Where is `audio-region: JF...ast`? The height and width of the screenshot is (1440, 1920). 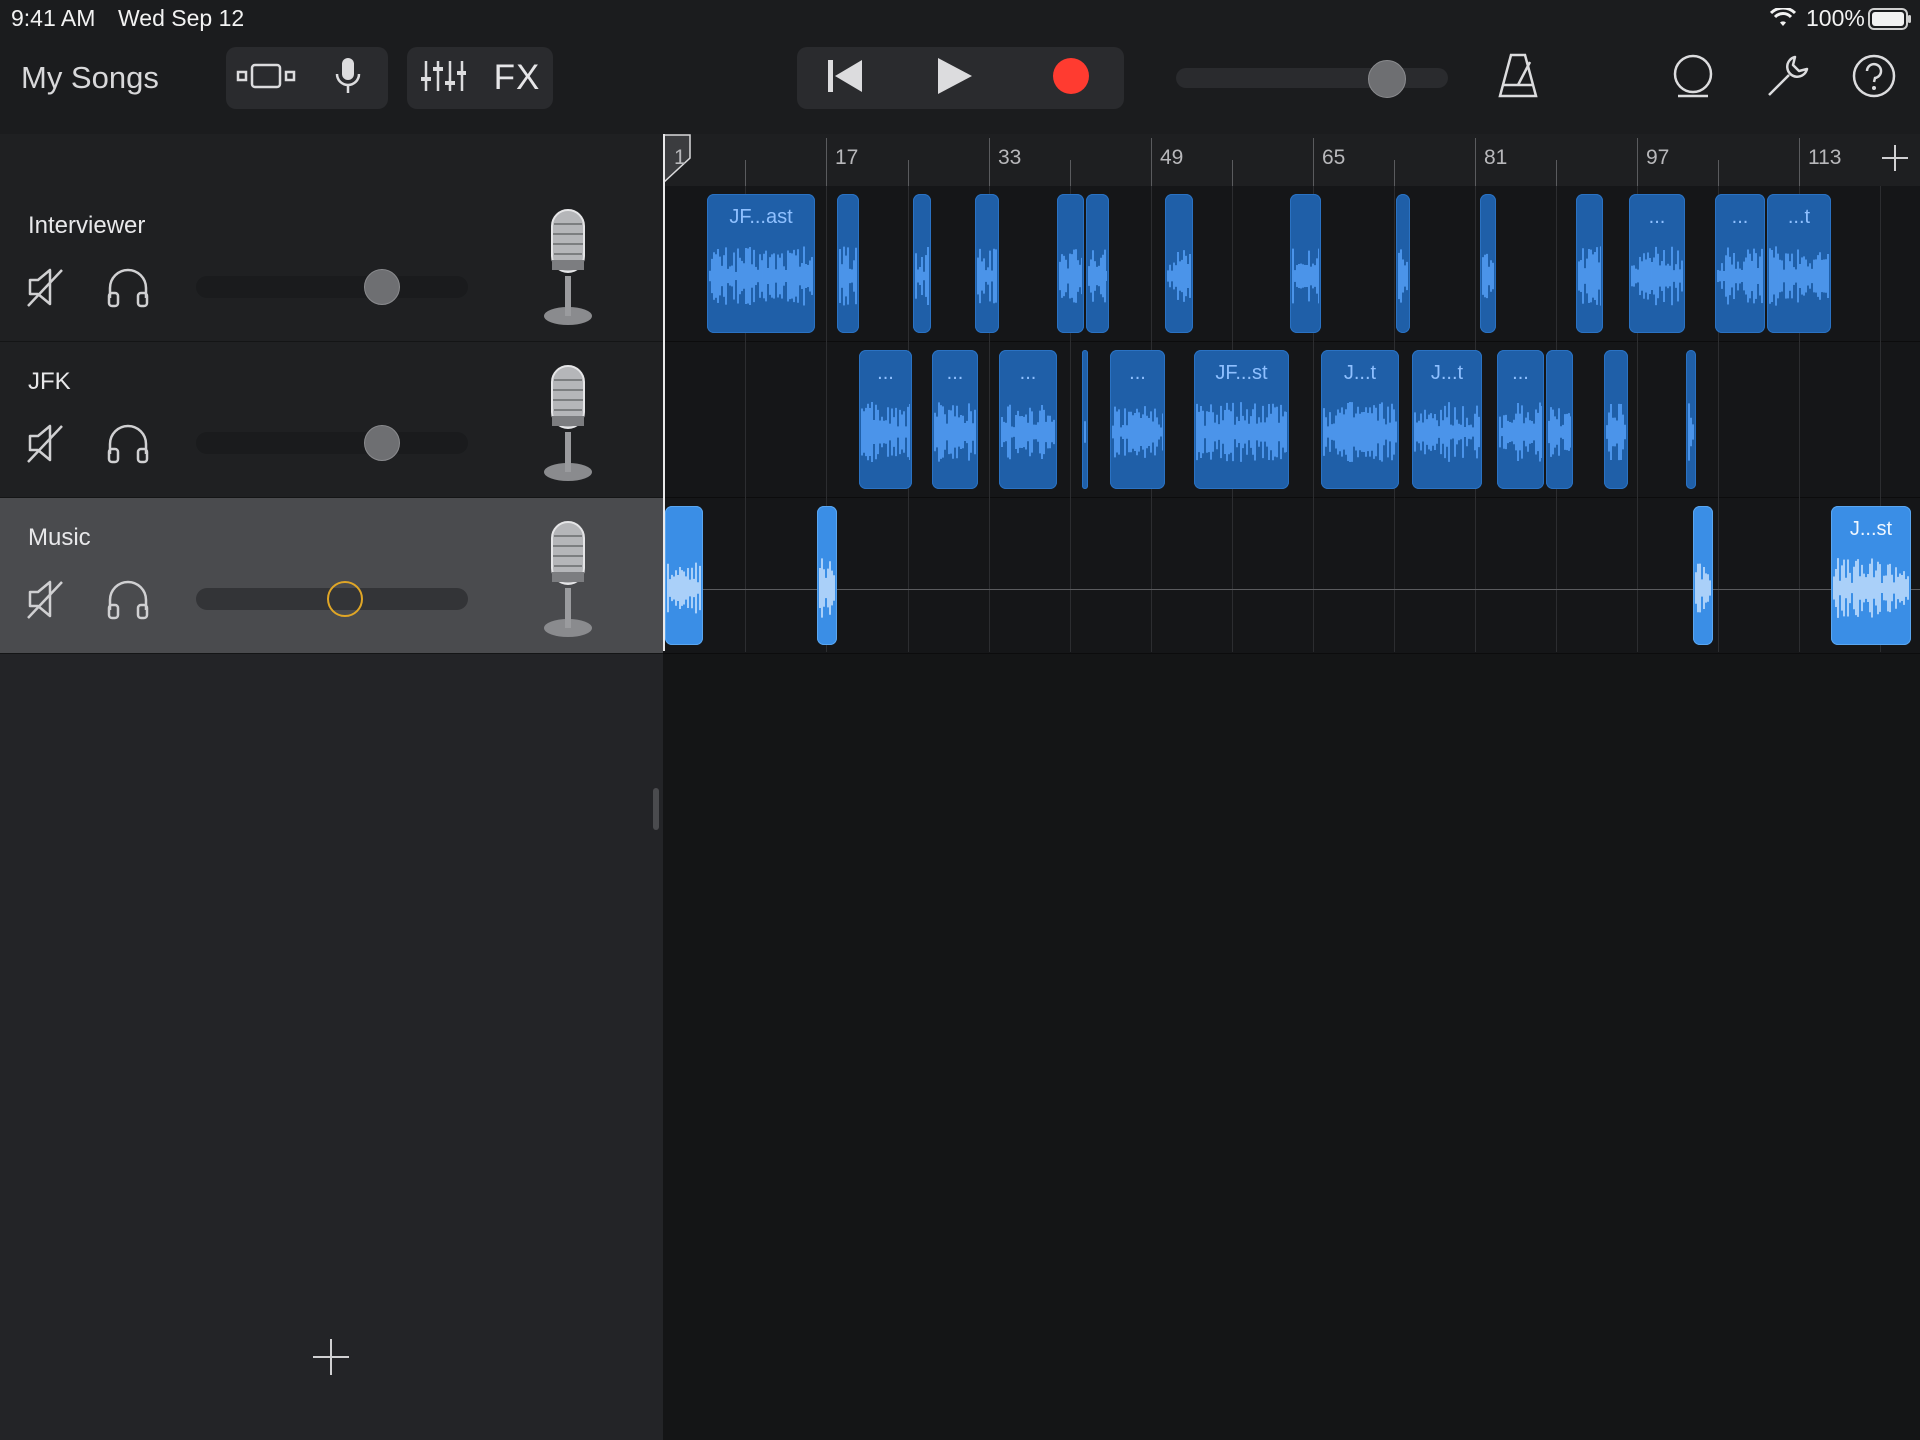 audio-region: JF...ast is located at coordinates (761, 263).